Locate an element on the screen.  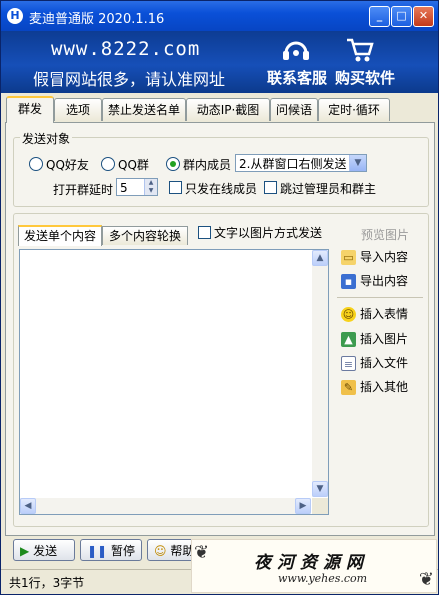
horizontal-scrollbar: ◀ ▶ is located at coordinates (165, 506).